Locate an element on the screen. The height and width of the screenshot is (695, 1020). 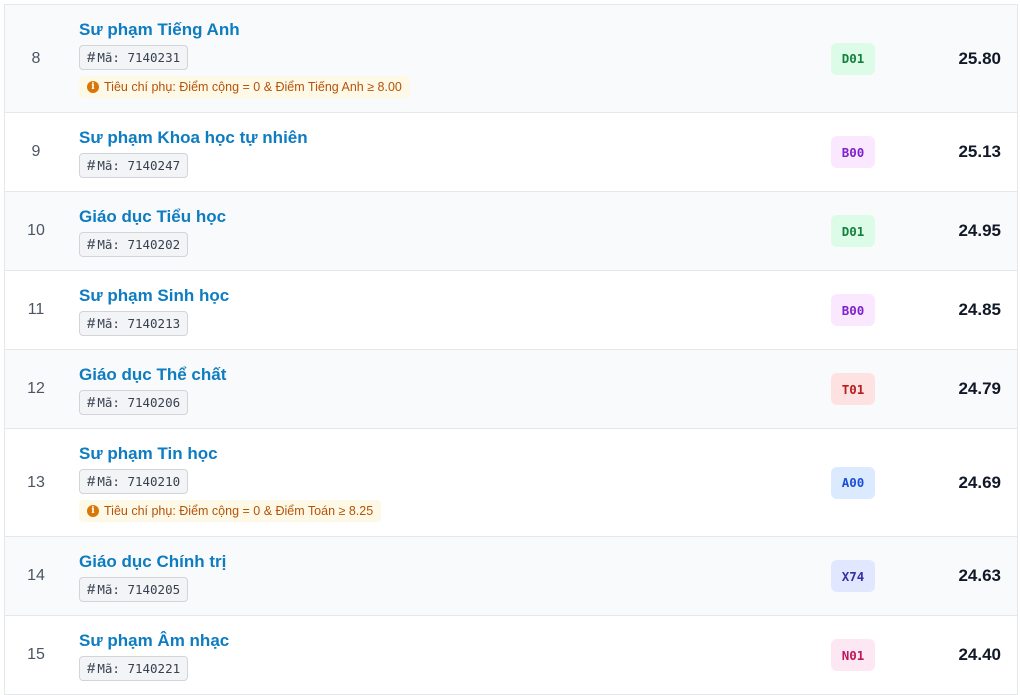
major-code-tag: # Mã: 7140205 is located at coordinates (134, 589).